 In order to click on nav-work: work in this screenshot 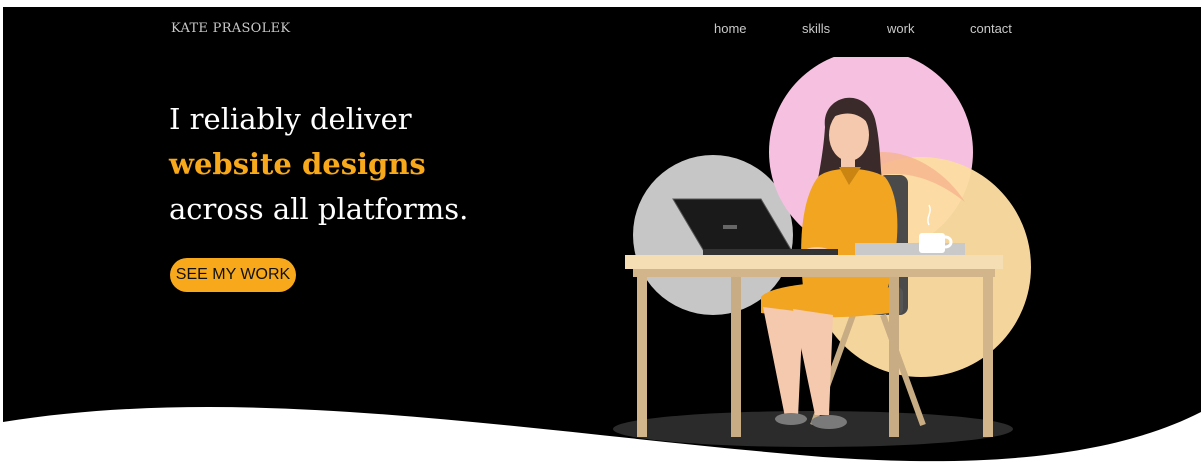, I will do `click(900, 28)`.